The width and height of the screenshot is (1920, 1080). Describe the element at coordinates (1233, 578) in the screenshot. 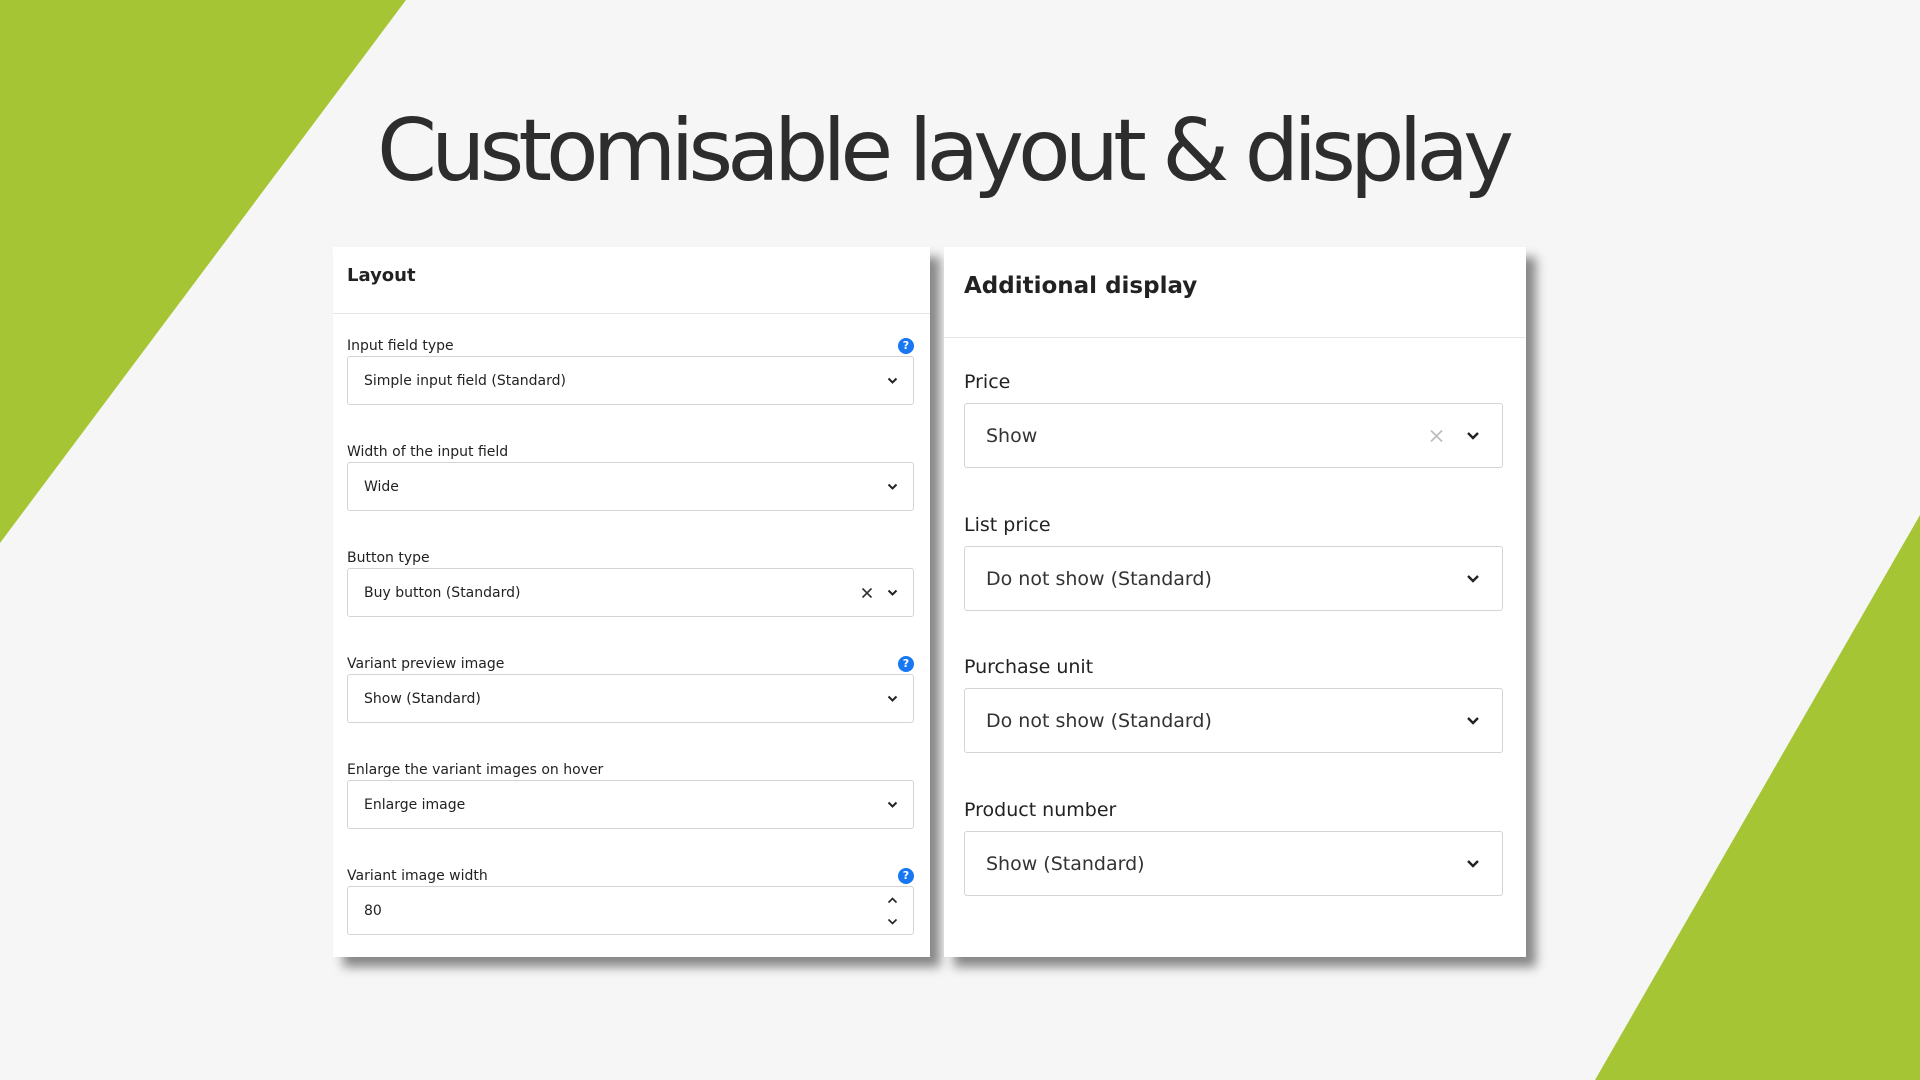

I see `list-price-select: Do not show (Standard)` at that location.